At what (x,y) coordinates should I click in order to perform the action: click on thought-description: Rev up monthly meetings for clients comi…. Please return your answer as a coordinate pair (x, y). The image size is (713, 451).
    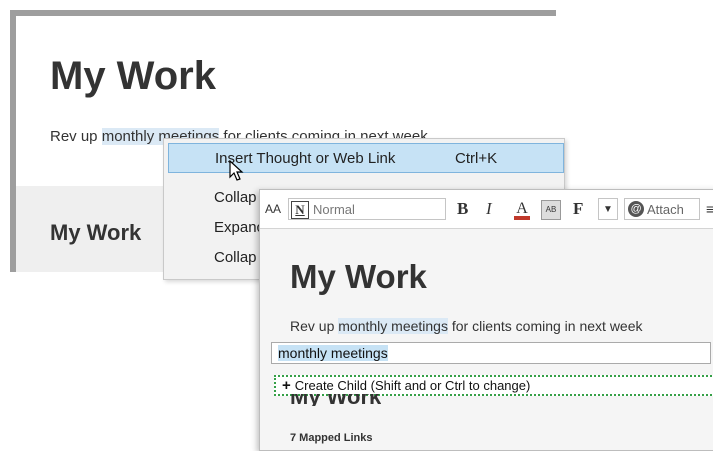
    Looking at the image, I should click on (466, 326).